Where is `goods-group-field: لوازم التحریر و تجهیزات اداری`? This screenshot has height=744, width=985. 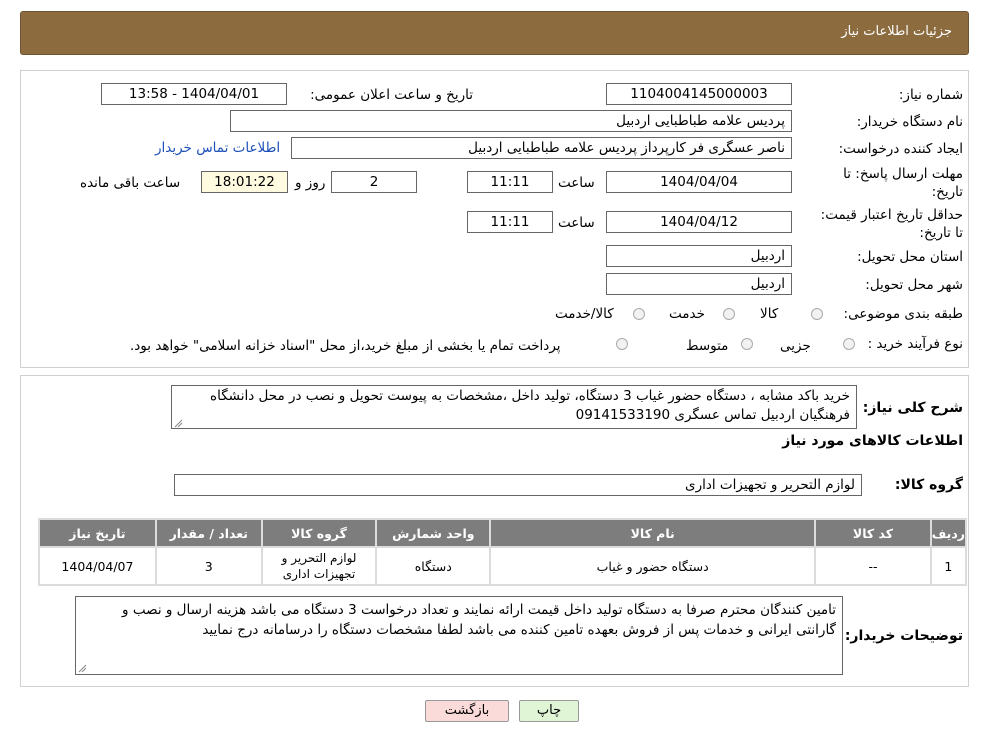
goods-group-field: لوازم التحریر و تجهیزات اداری is located at coordinates (518, 485).